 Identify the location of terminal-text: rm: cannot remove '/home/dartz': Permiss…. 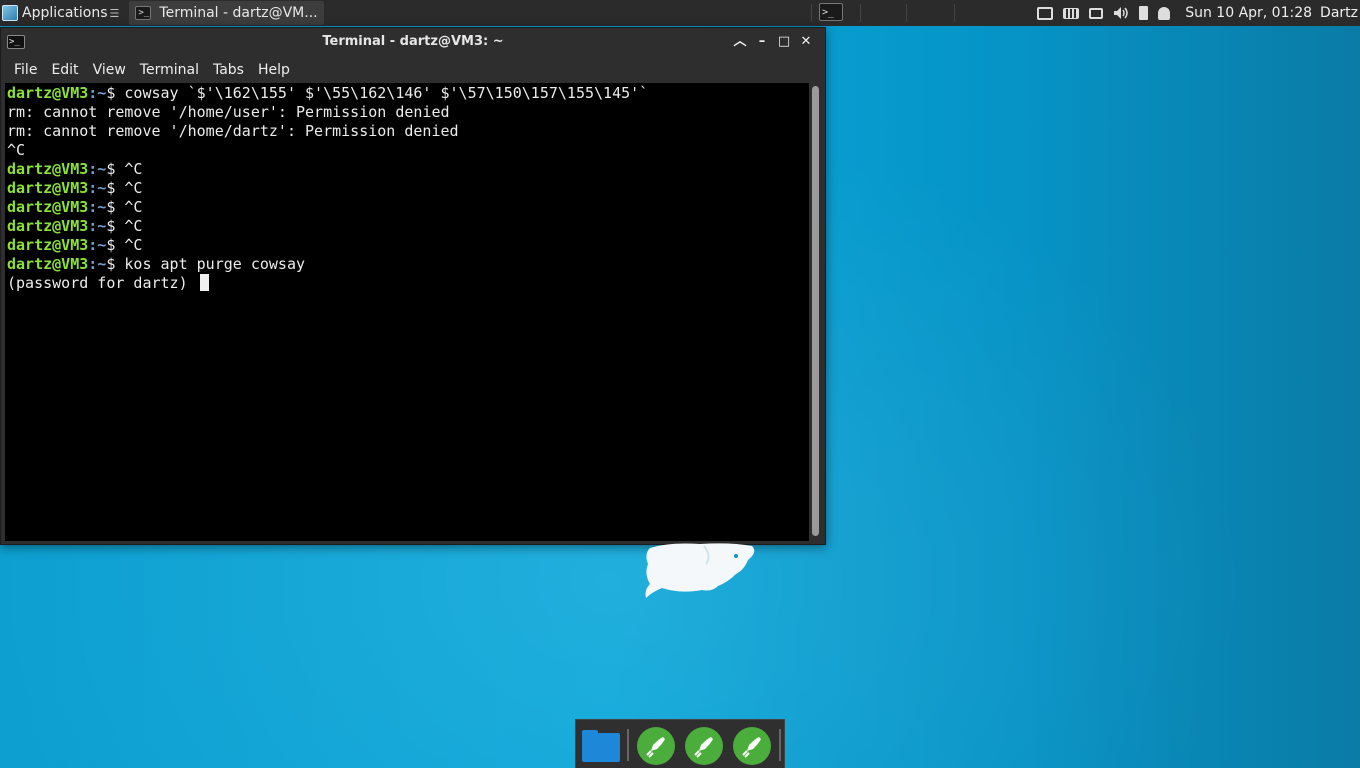
(233, 131).